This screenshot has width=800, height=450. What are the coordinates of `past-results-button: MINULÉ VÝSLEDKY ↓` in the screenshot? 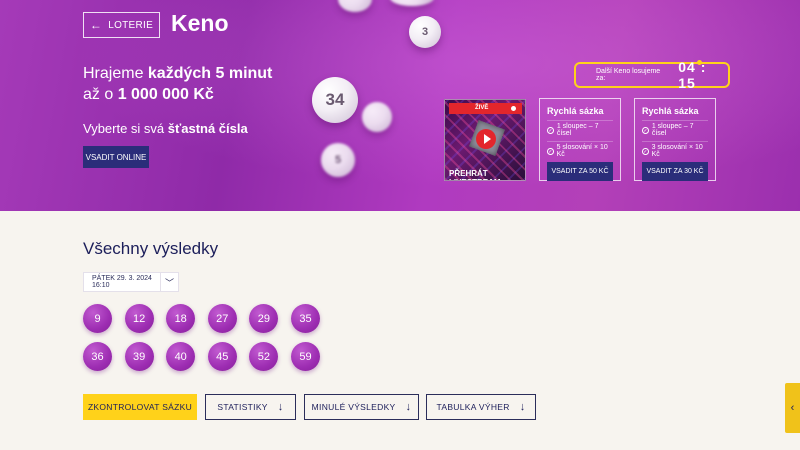 It's located at (361, 407).